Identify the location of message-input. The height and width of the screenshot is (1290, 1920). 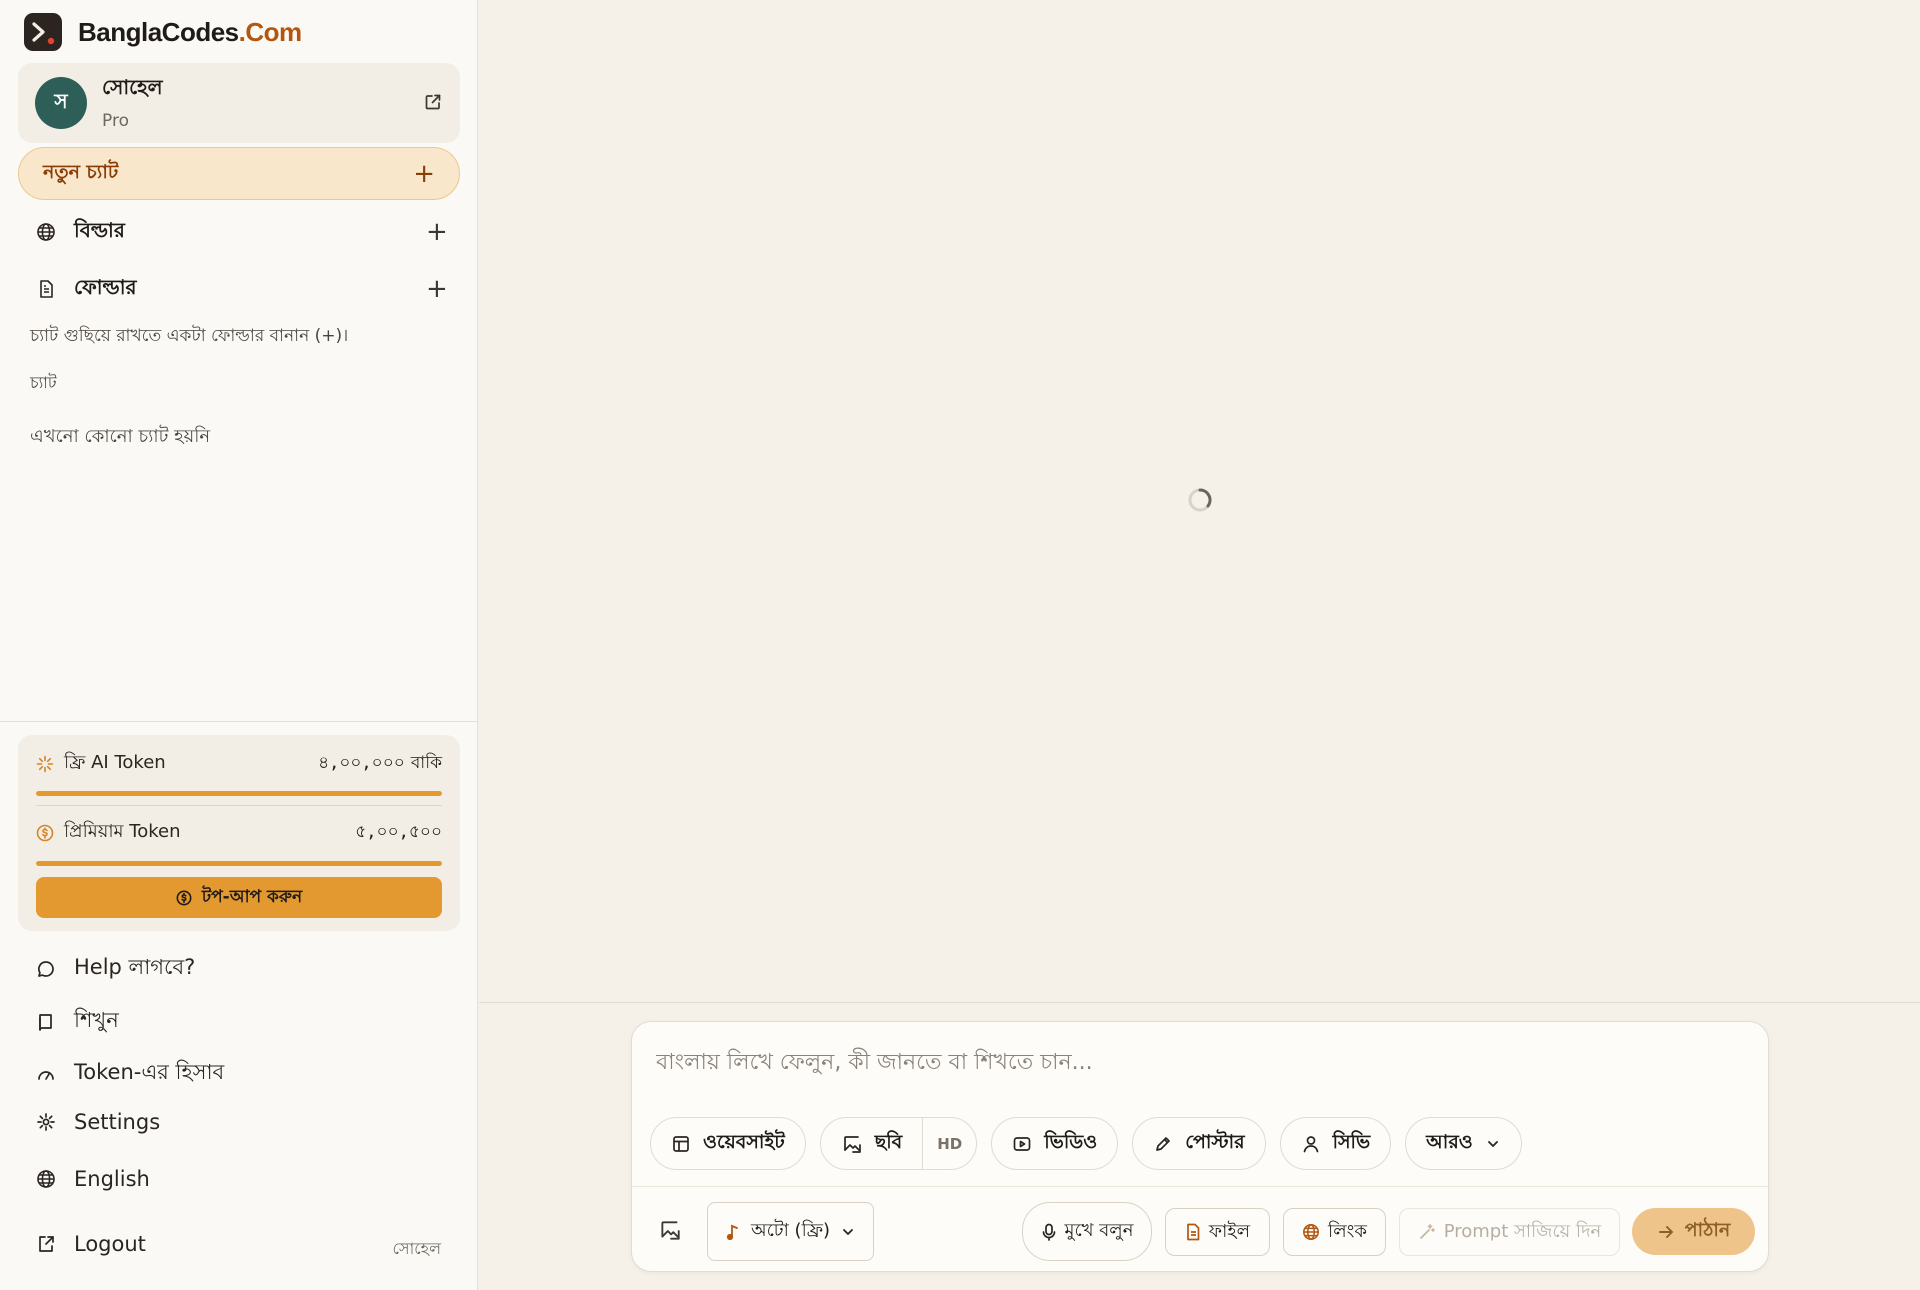
(1196, 1062).